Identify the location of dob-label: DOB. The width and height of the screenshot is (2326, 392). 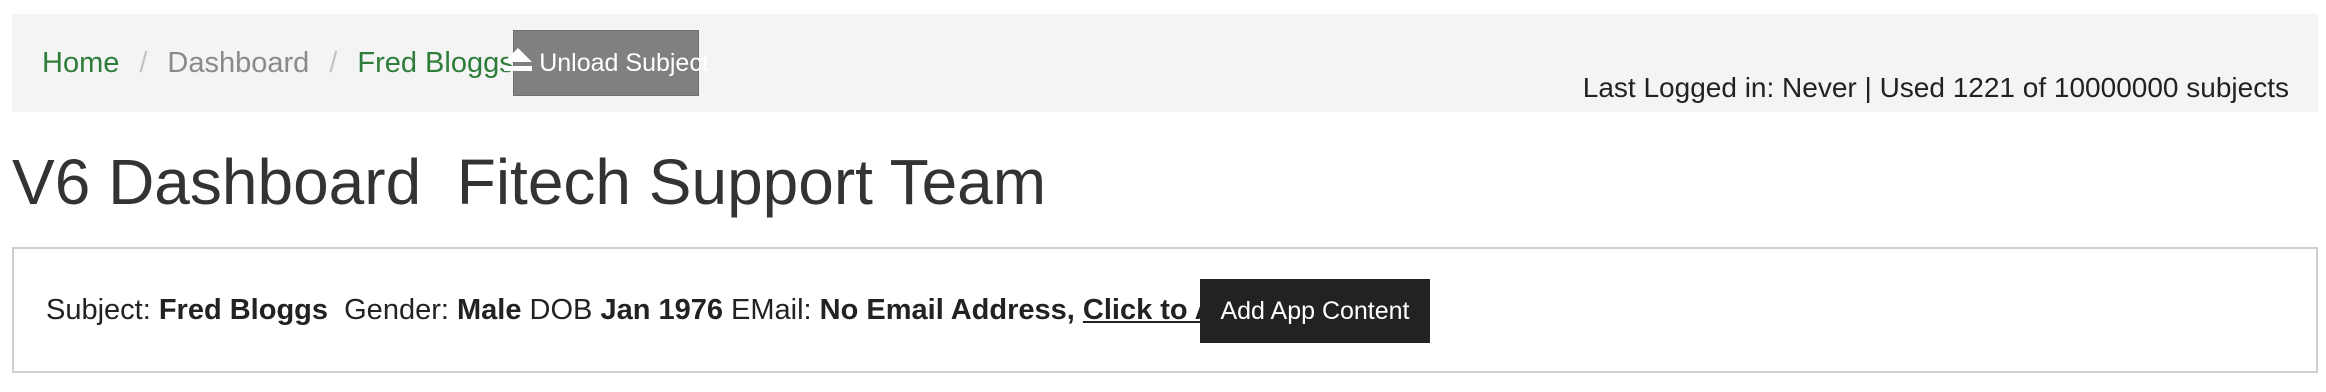
(561, 309).